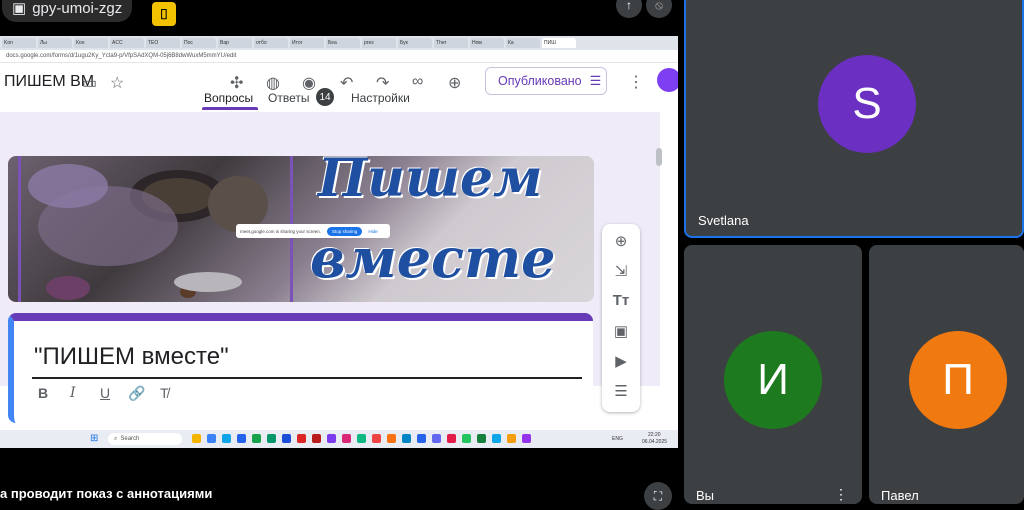  What do you see at coordinates (73, 393) in the screenshot?
I see `italic-icon: I` at bounding box center [73, 393].